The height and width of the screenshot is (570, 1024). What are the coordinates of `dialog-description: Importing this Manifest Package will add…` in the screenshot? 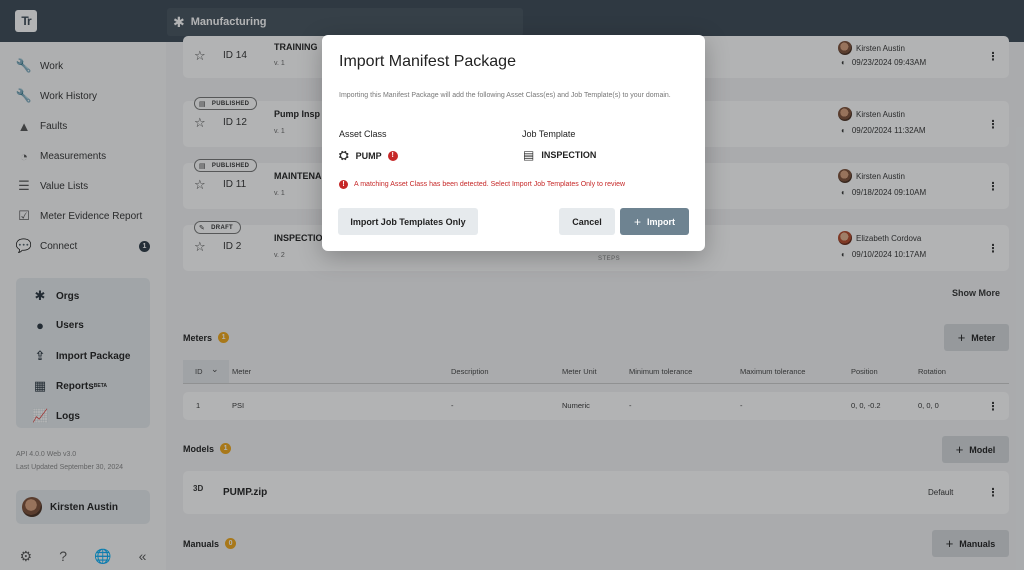 It's located at (505, 95).